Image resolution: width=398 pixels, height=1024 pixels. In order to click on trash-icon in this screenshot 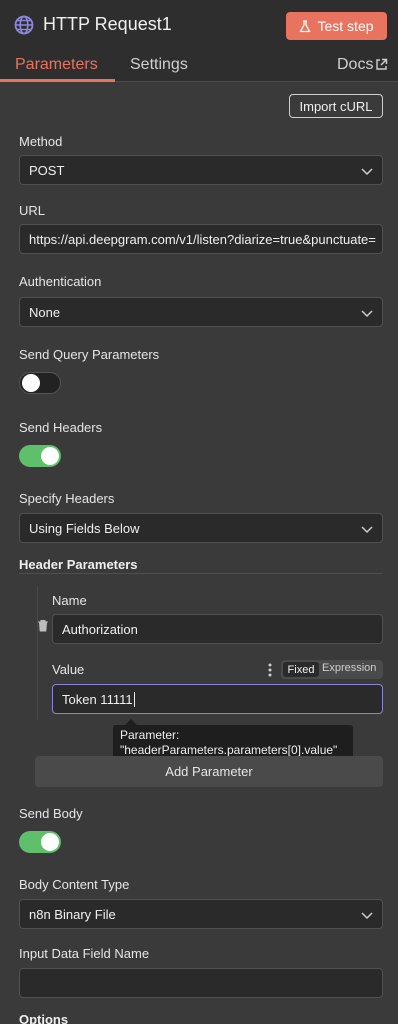, I will do `click(43, 625)`.